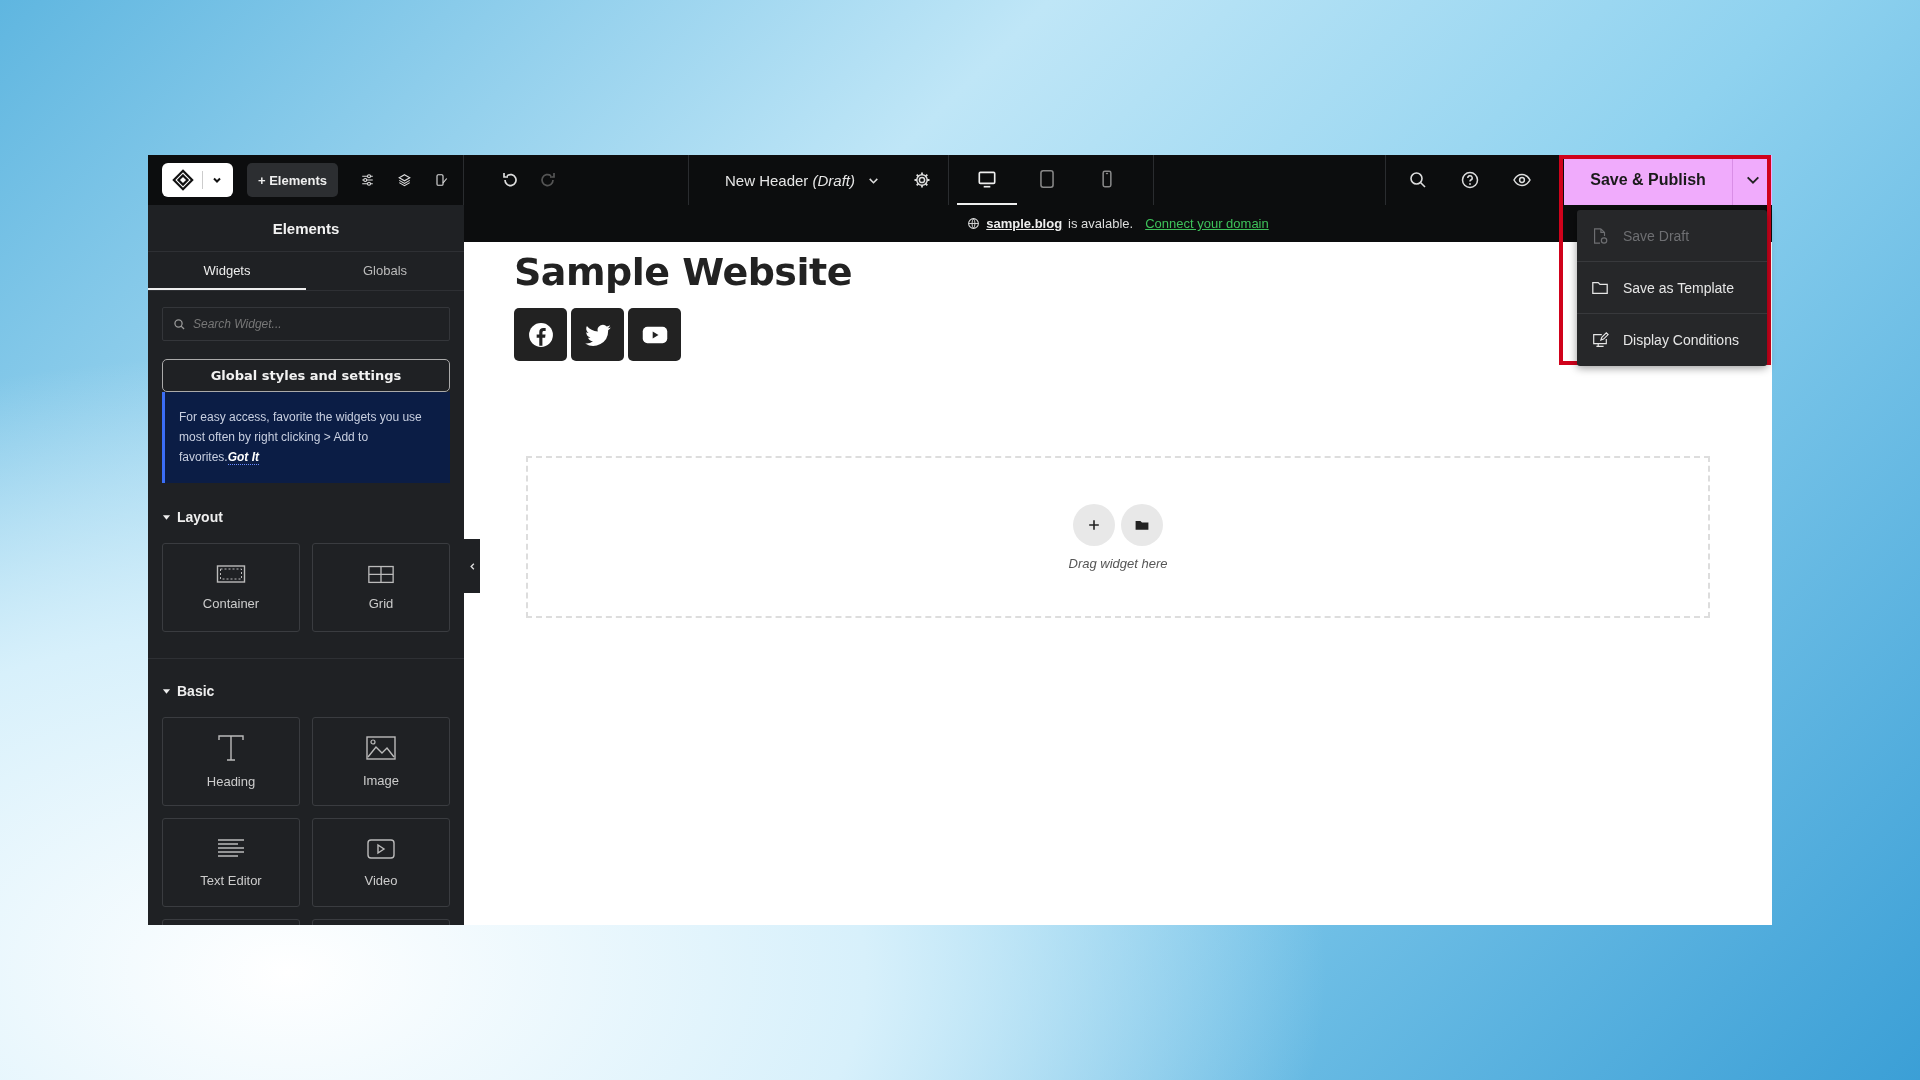 This screenshot has height=1080, width=1920. What do you see at coordinates (306, 691) in the screenshot?
I see `category-header: Basic` at bounding box center [306, 691].